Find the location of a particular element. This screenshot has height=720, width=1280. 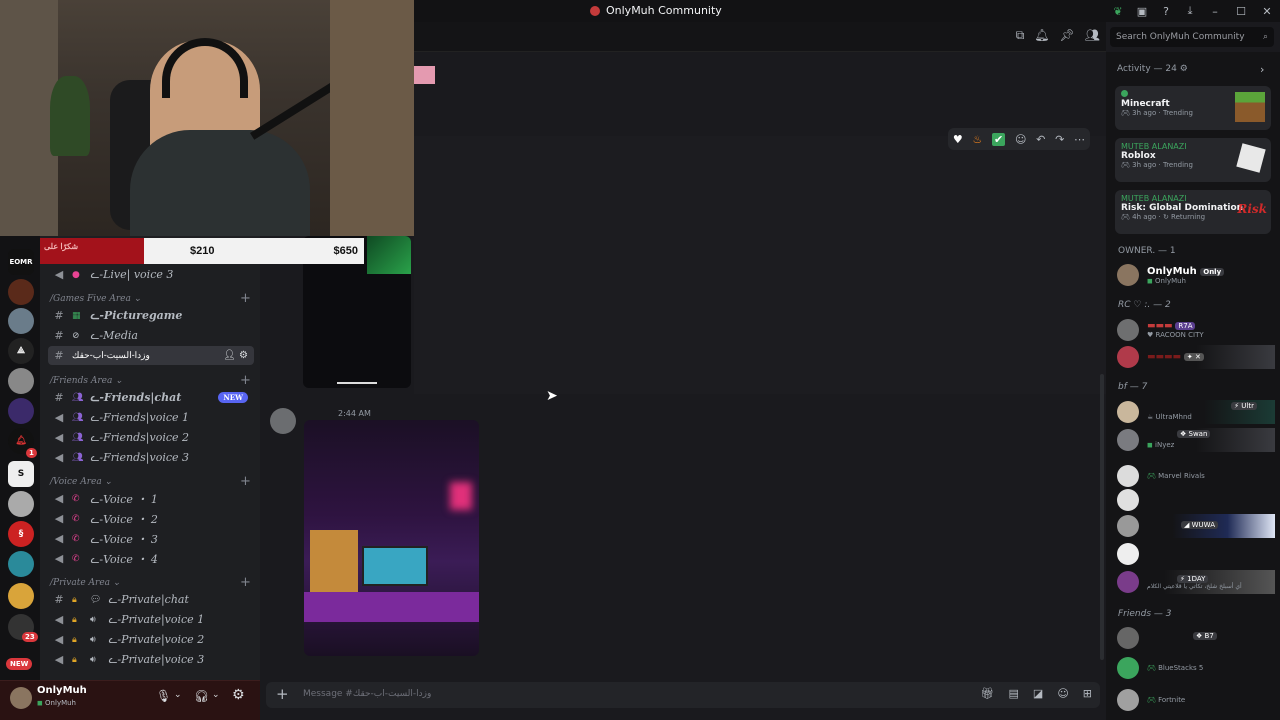

mouse-cursor: ➤ is located at coordinates (552, 396).